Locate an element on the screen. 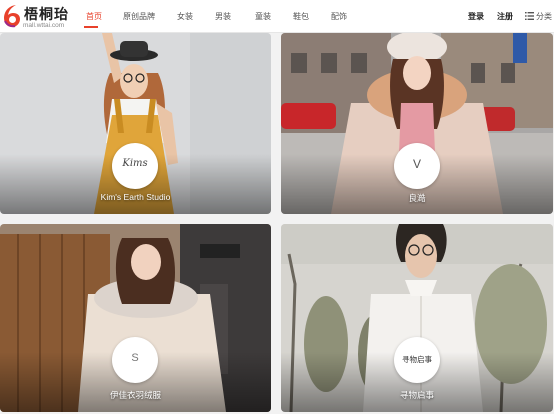  nav-active-underline is located at coordinates (91, 27).